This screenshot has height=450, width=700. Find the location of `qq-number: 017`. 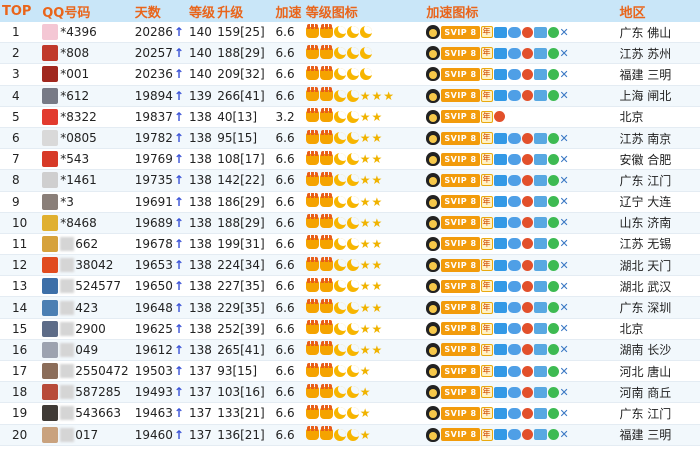

qq-number: 017 is located at coordinates (86, 435).